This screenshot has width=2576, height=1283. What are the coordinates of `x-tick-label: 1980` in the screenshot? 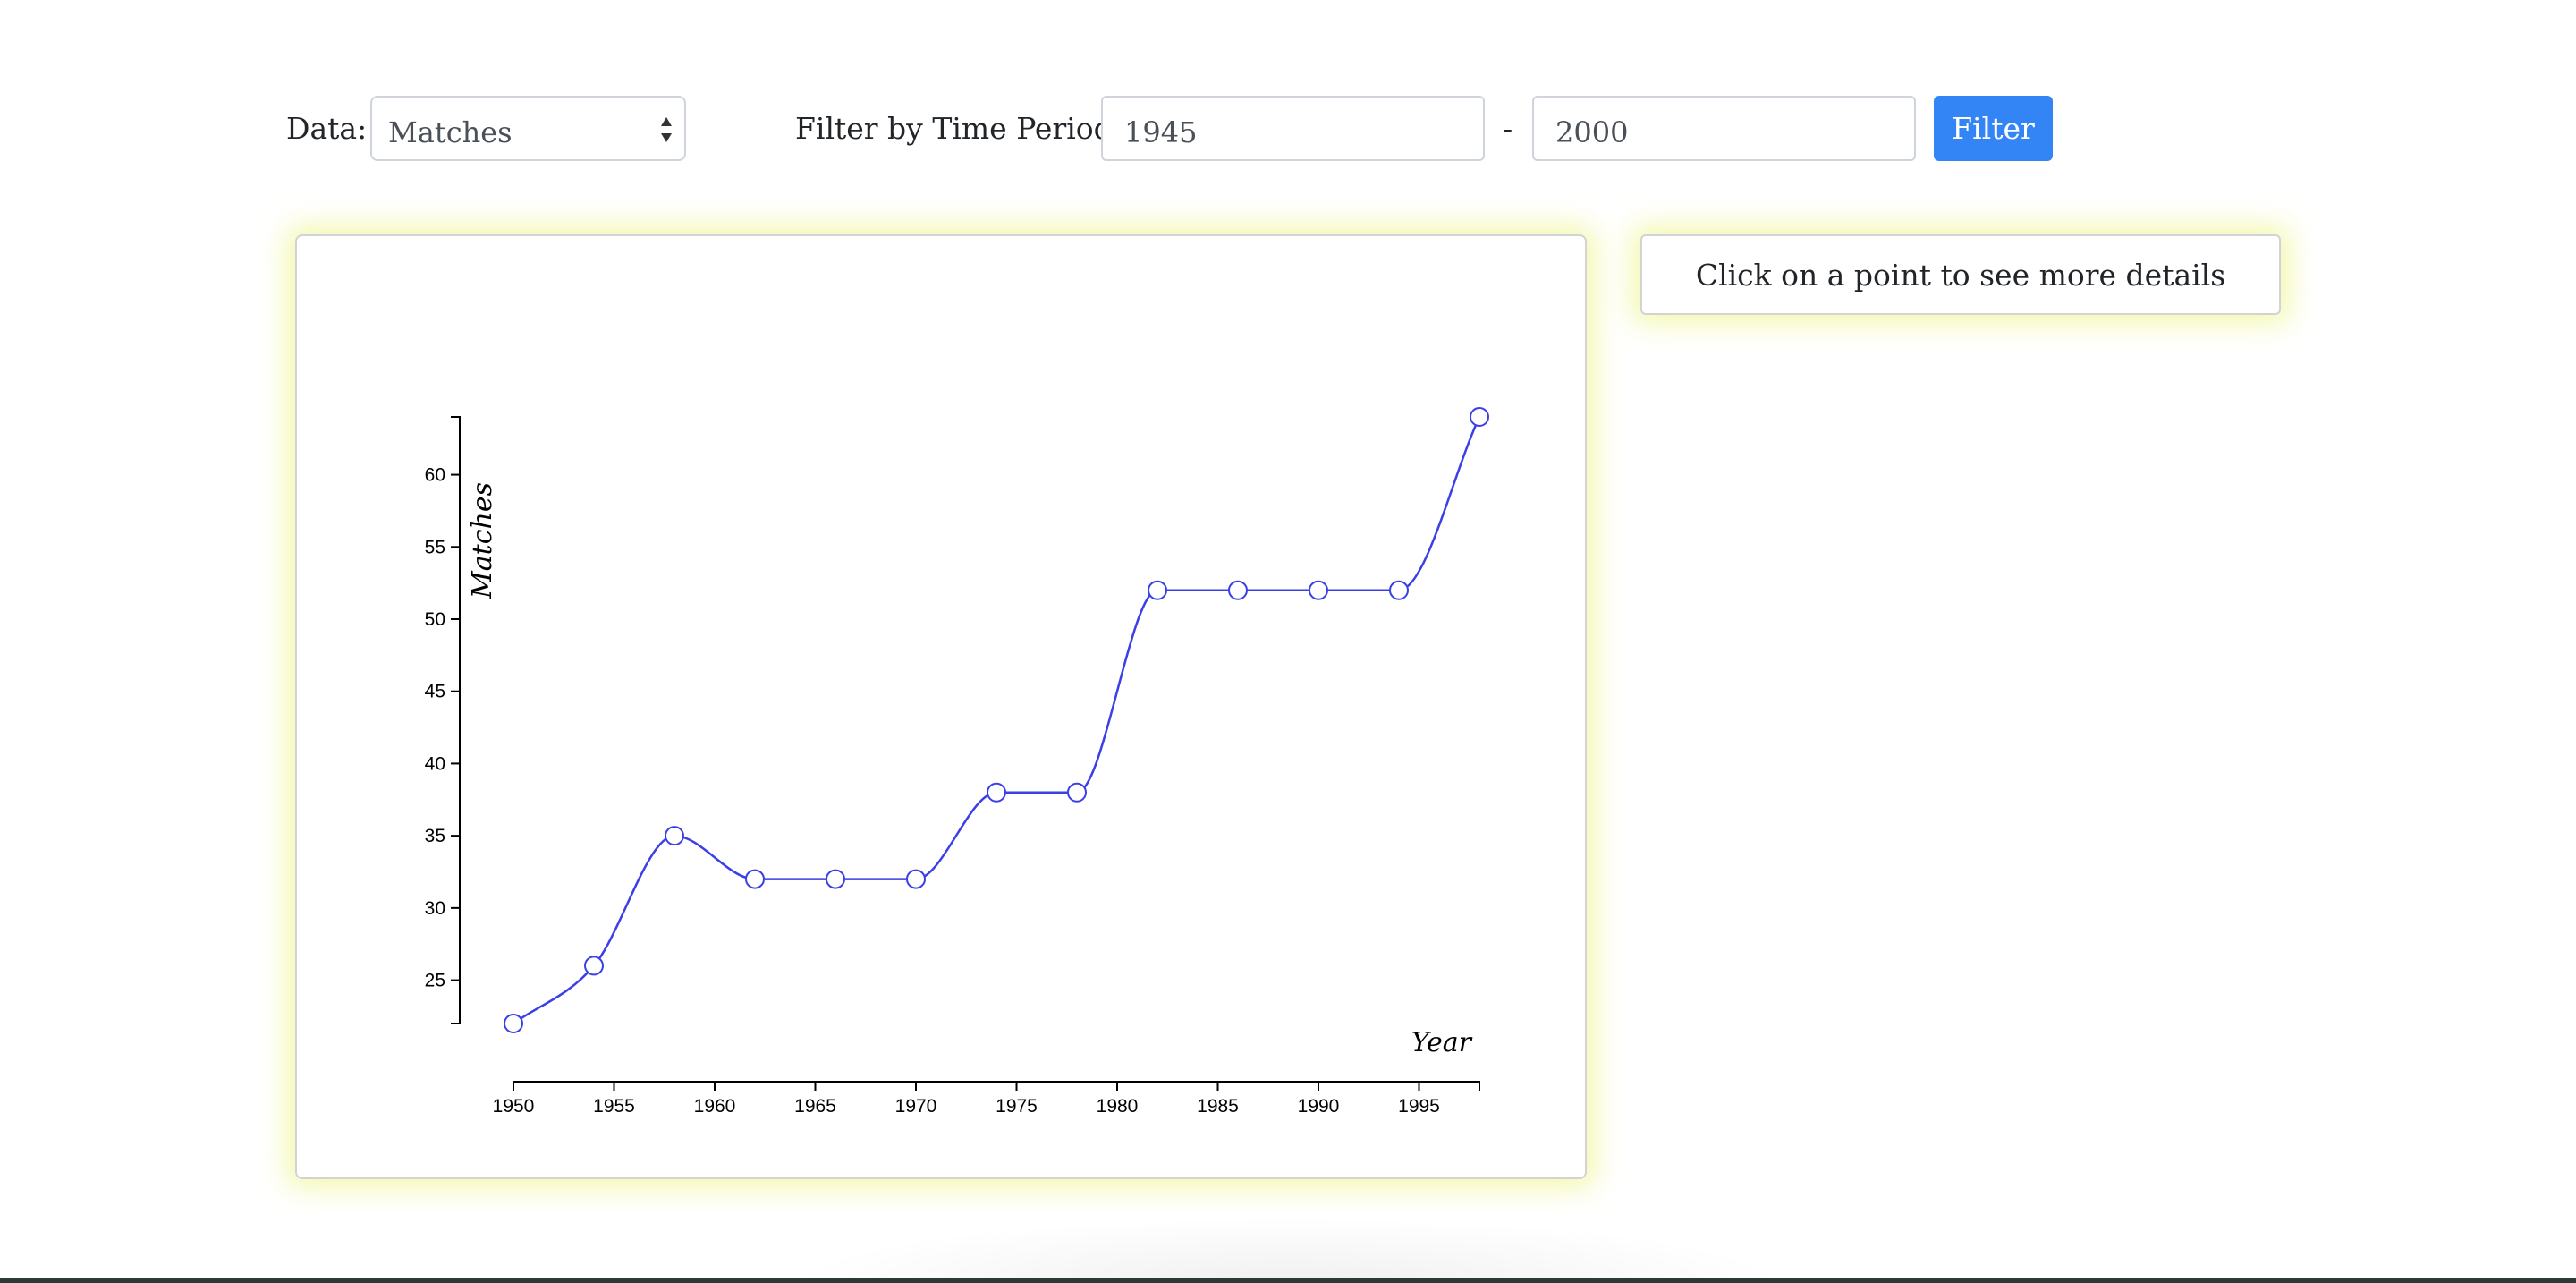 It's located at (1118, 1106).